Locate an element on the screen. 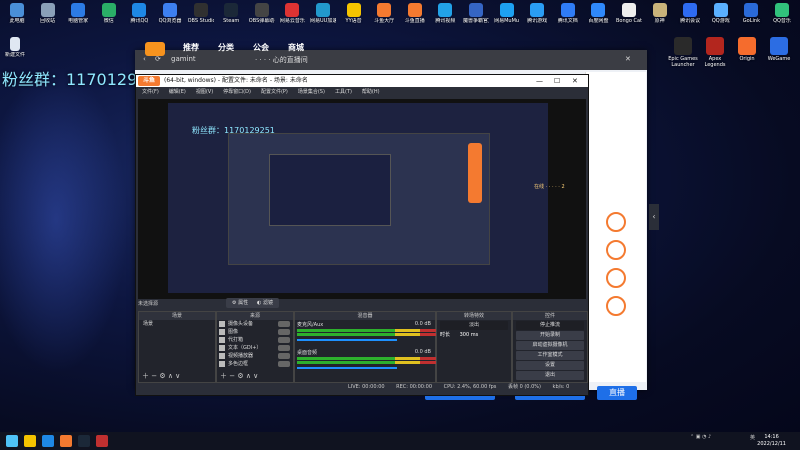 The width and height of the screenshot is (800, 450). browser-url: gamint is located at coordinates (183, 59).